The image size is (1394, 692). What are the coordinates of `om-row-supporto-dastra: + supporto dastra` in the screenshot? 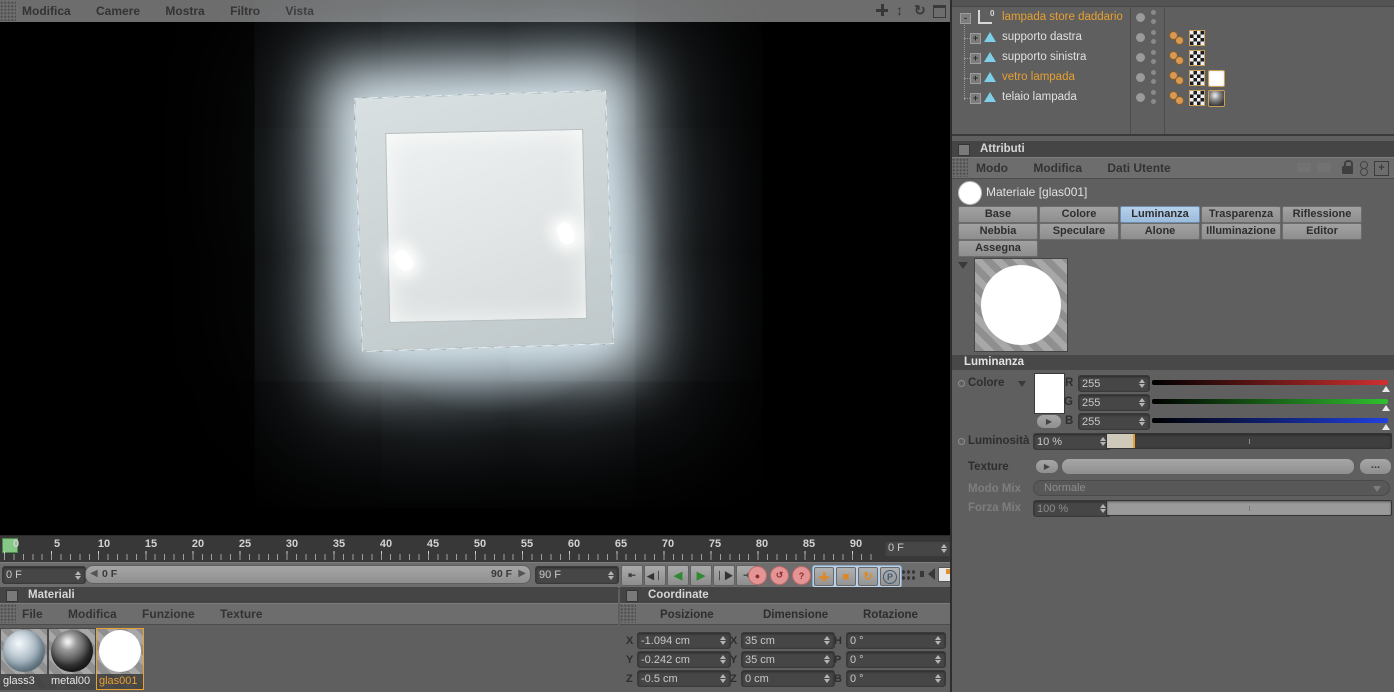 It's located at (1173, 38).